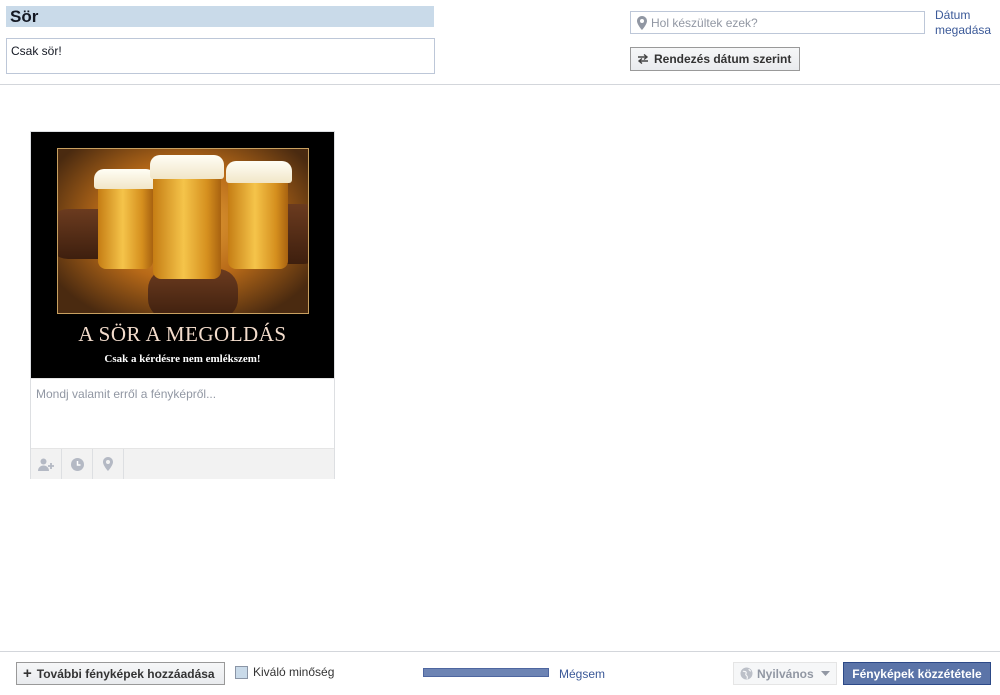  What do you see at coordinates (182, 463) in the screenshot?
I see `photo-toolbar` at bounding box center [182, 463].